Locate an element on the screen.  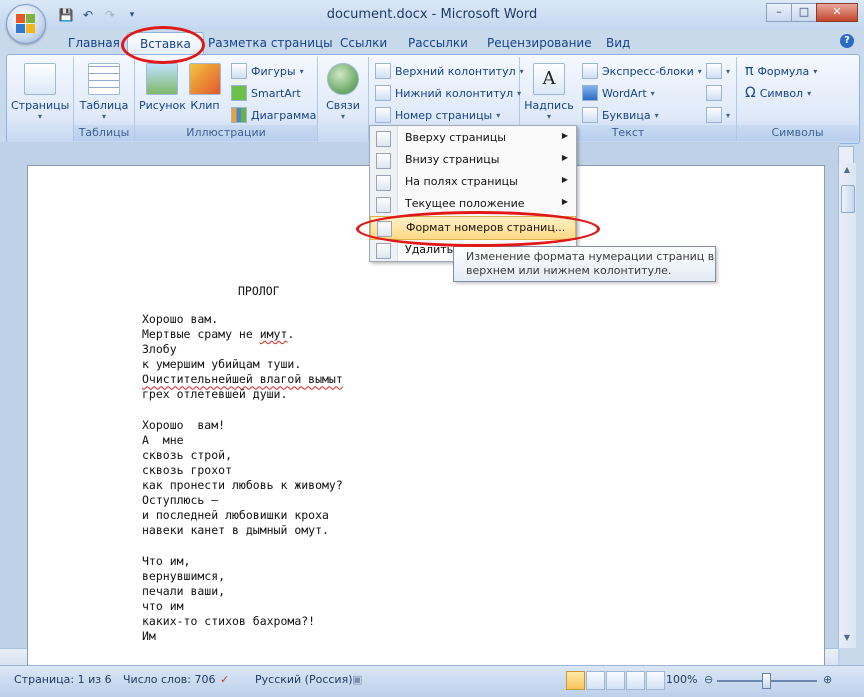
pages-button: Страницы ▾ is located at coordinates (40, 92).